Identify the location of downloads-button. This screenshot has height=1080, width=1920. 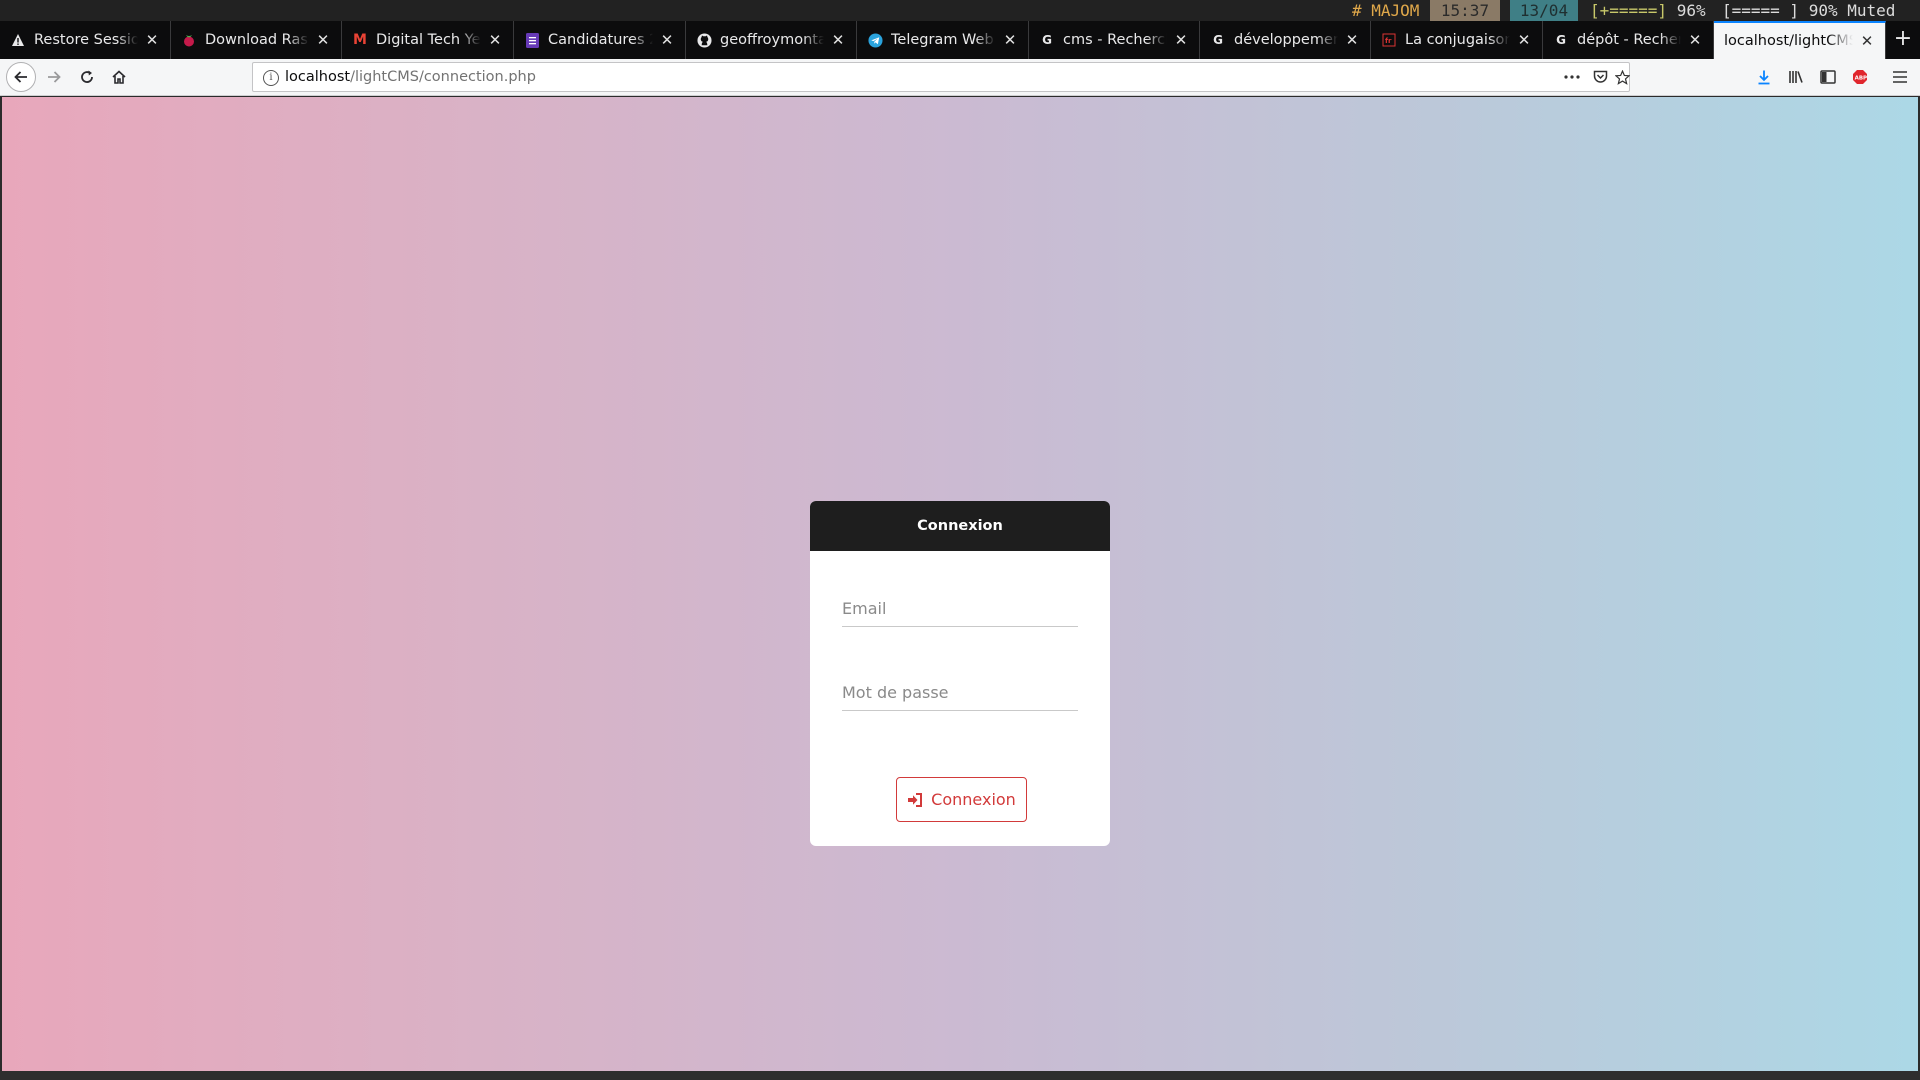
(1764, 77).